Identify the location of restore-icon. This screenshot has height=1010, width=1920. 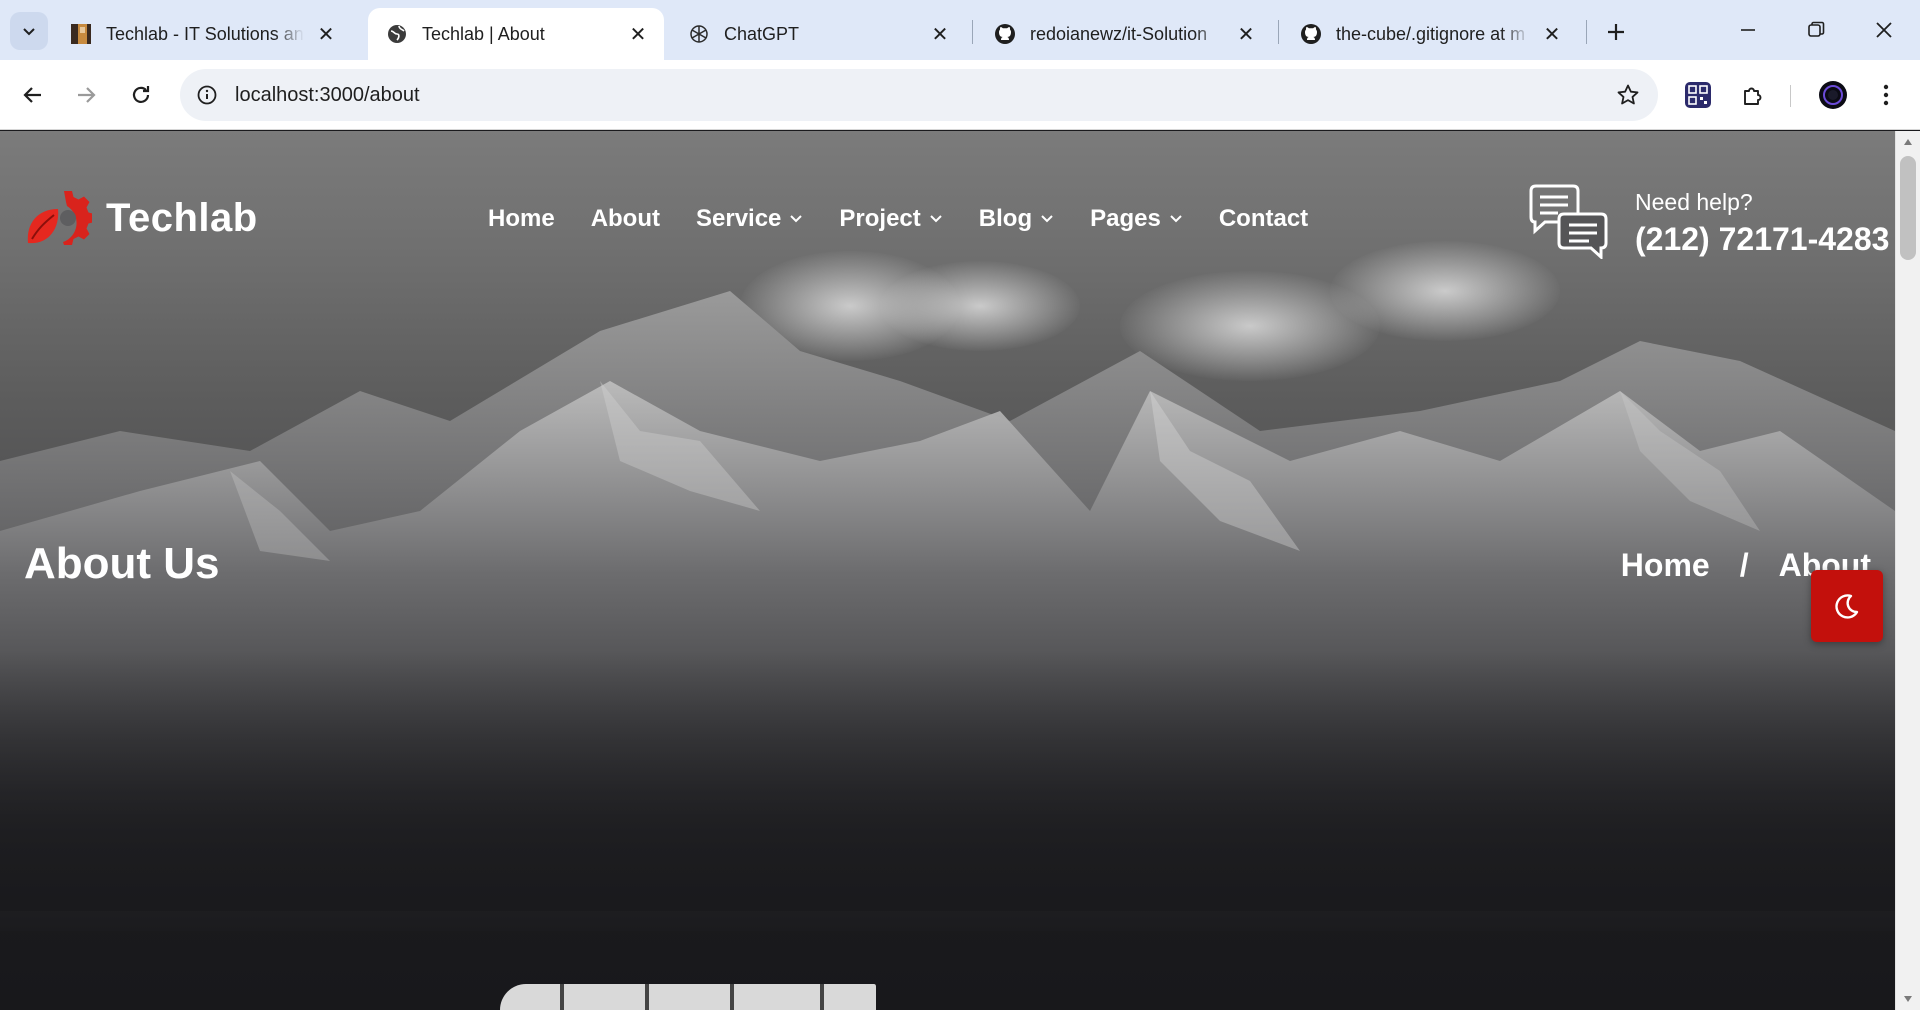
(1816, 29).